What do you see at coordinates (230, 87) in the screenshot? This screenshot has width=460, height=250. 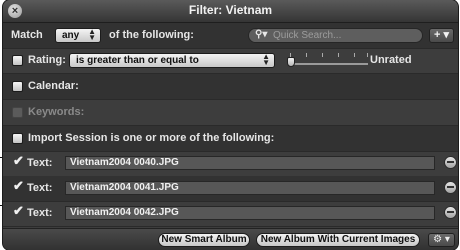 I see `calendar-row: Calendar:` at bounding box center [230, 87].